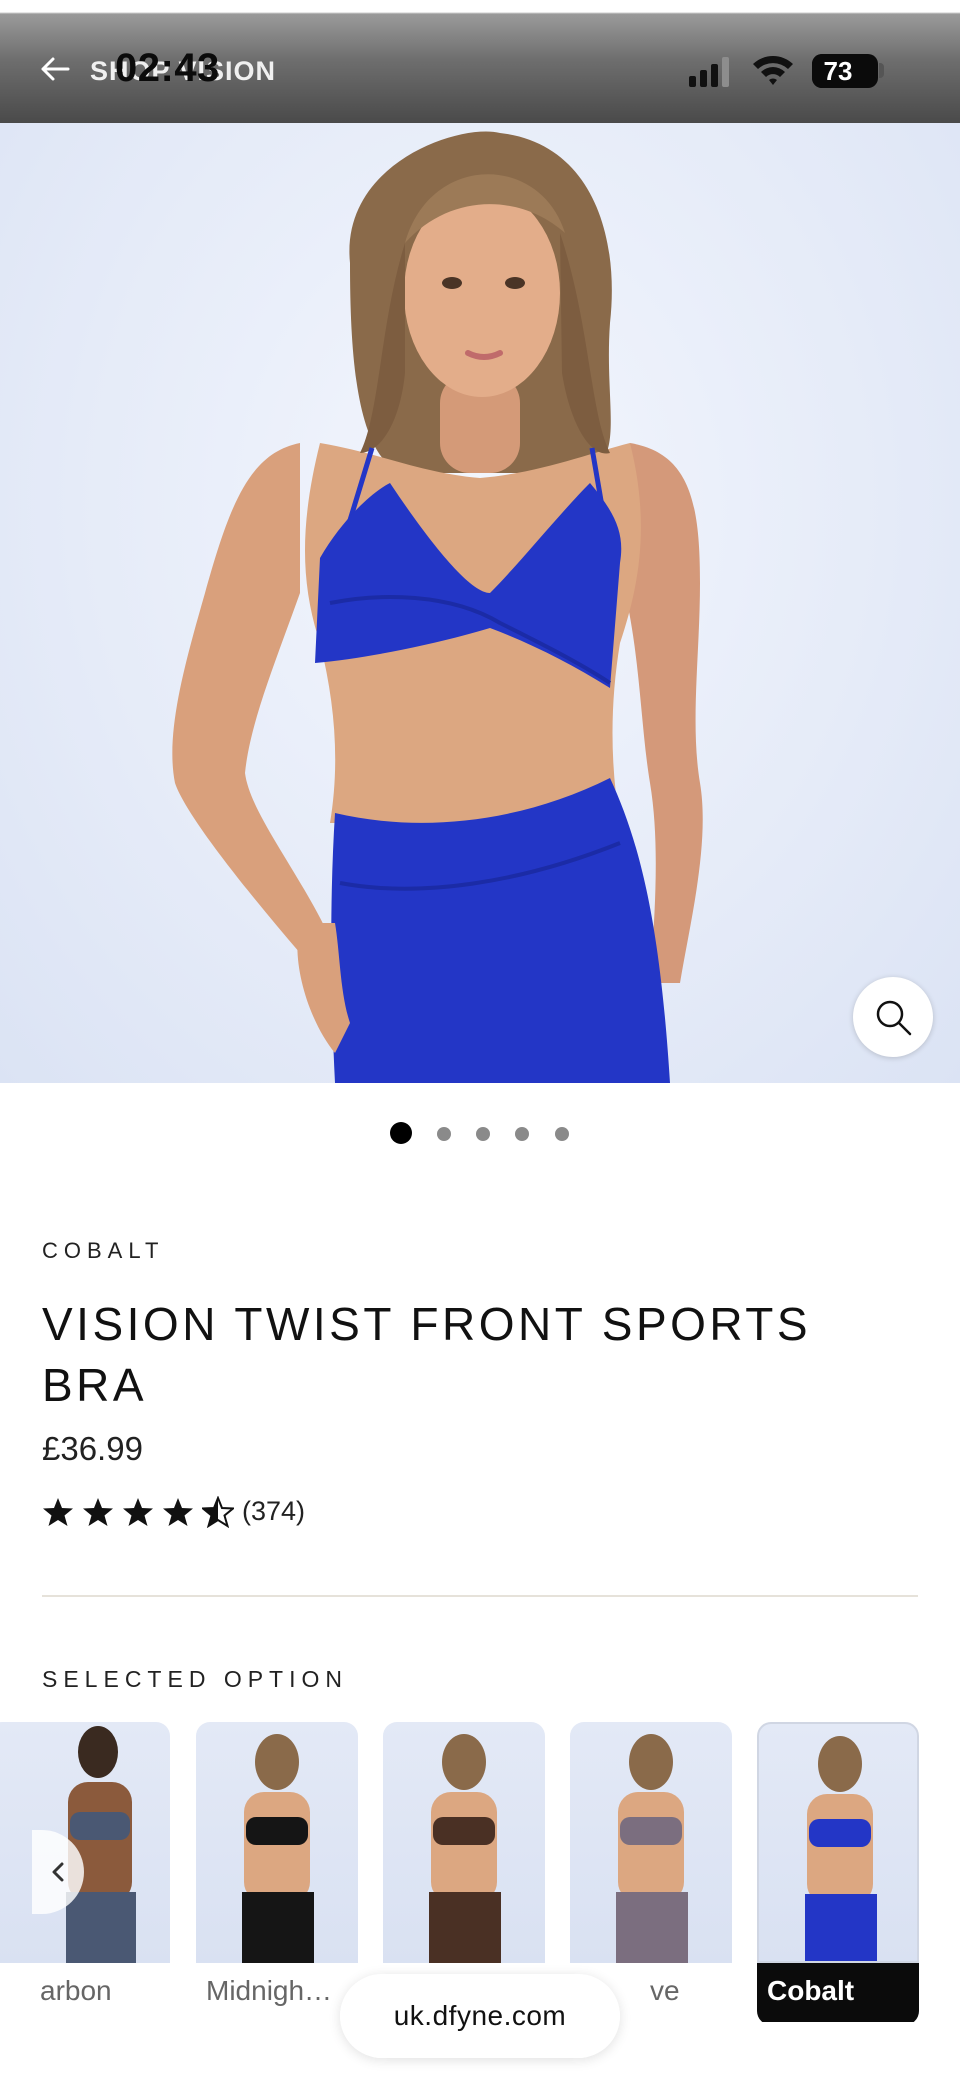 The width and height of the screenshot is (960, 2081). Describe the element at coordinates (811, 1990) in the screenshot. I see `option-name: Cobalt` at that location.